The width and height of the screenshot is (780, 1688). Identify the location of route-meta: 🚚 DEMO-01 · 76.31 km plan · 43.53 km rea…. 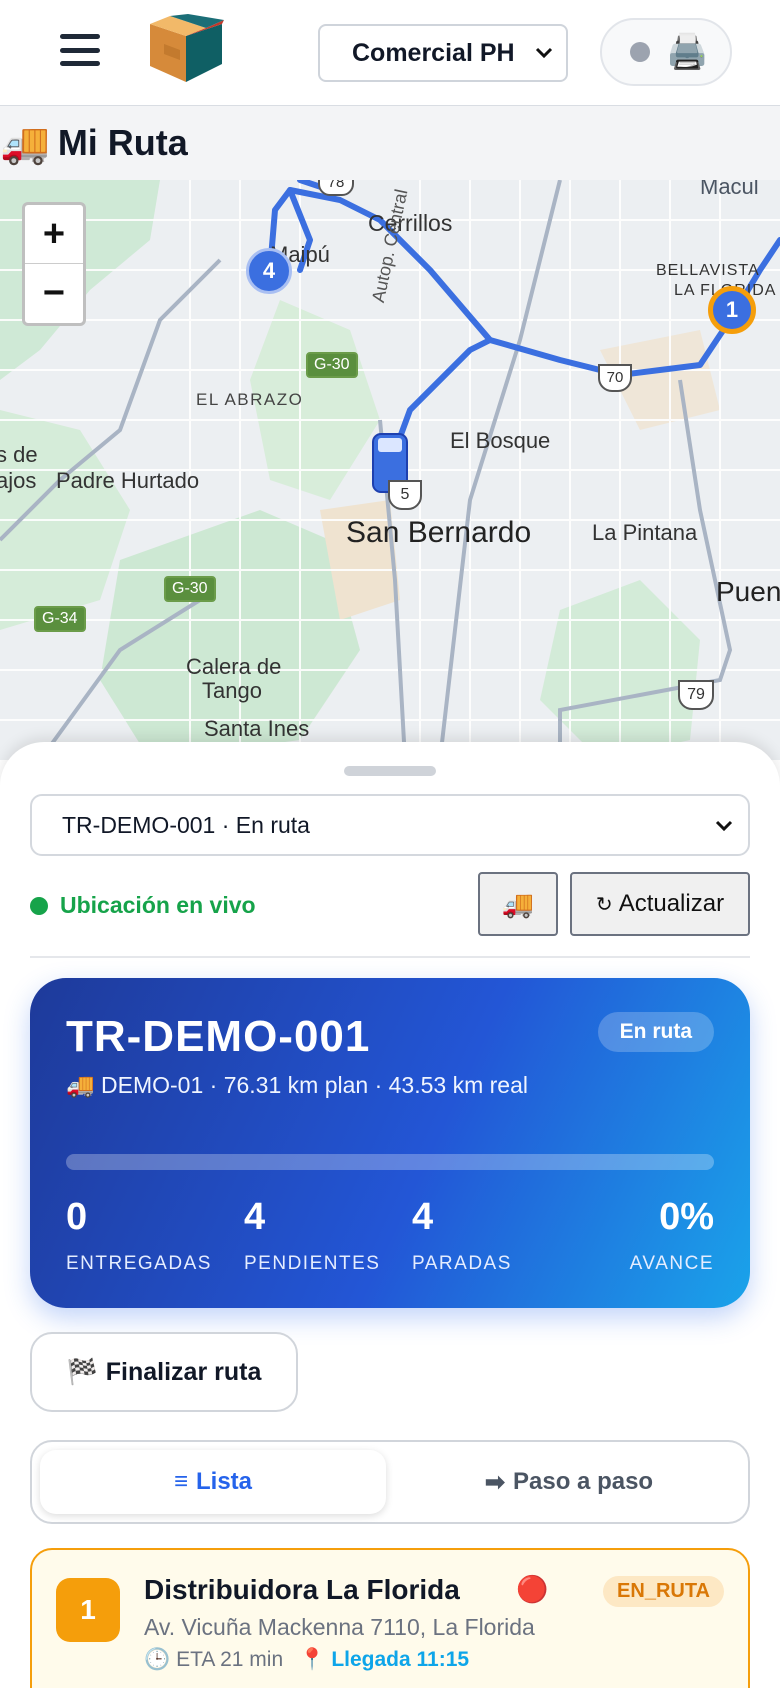
(297, 1085).